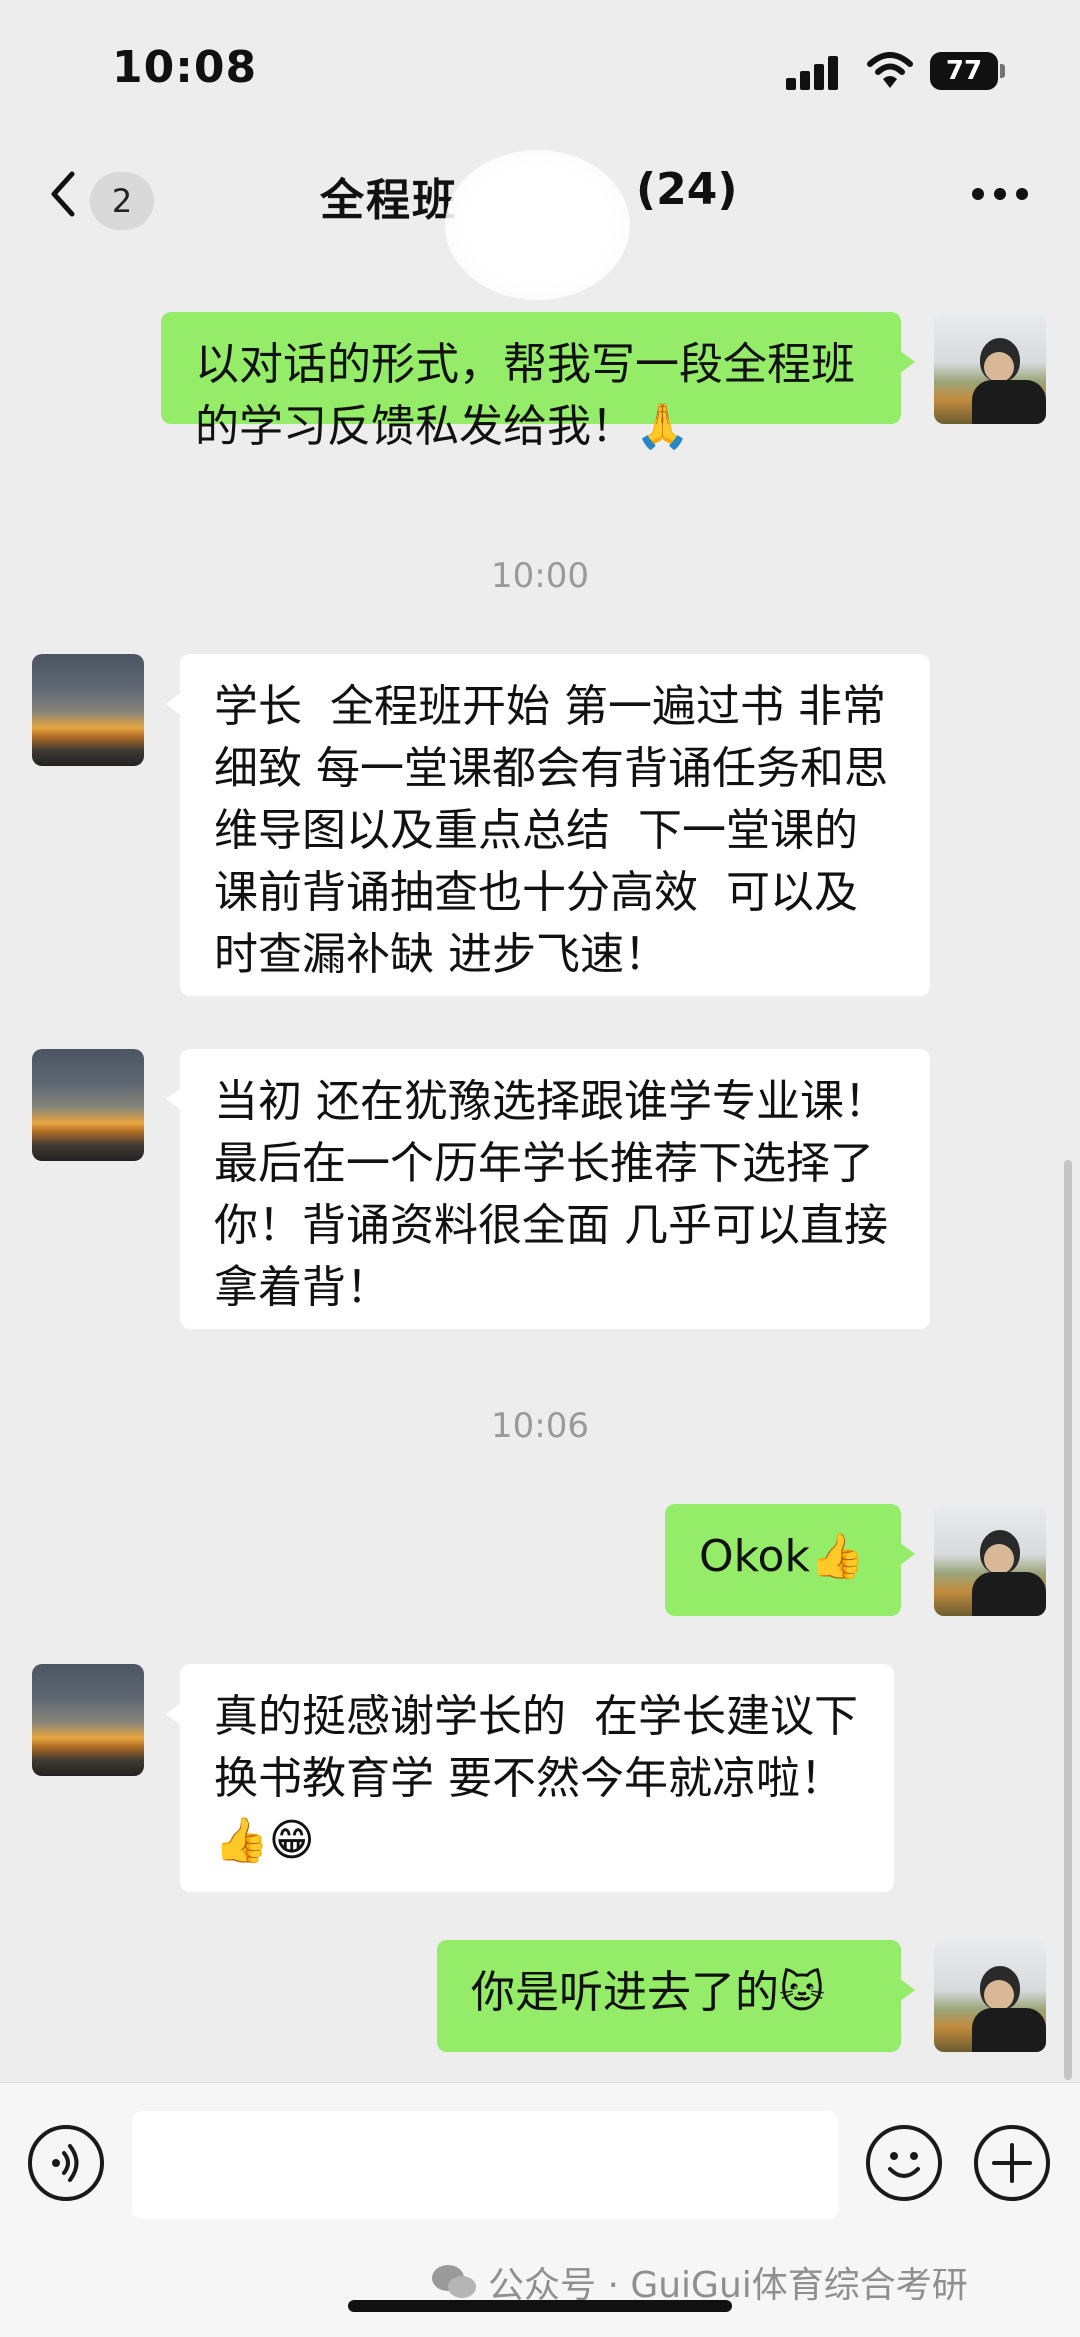  Describe the element at coordinates (530, 1778) in the screenshot. I see `message-bubble-other: 真的挺感谢学长的 在学长建议下 换书教育学 要不然今年就凉啦！👍😁` at that location.